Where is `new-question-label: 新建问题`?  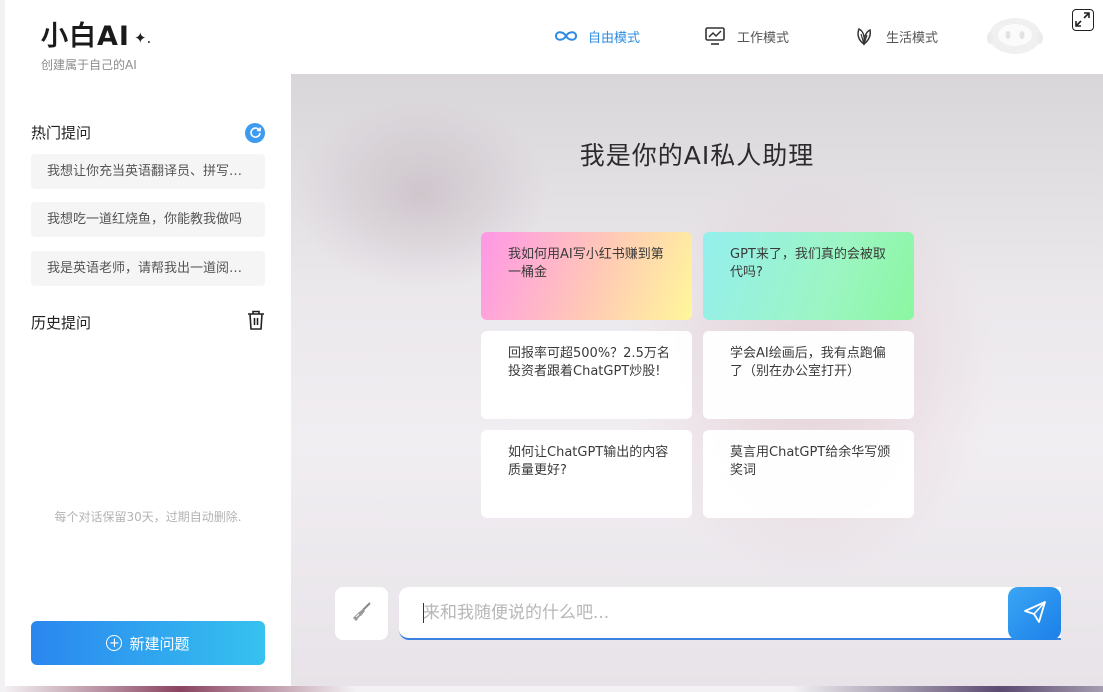
new-question-label: 新建问题 is located at coordinates (159, 643).